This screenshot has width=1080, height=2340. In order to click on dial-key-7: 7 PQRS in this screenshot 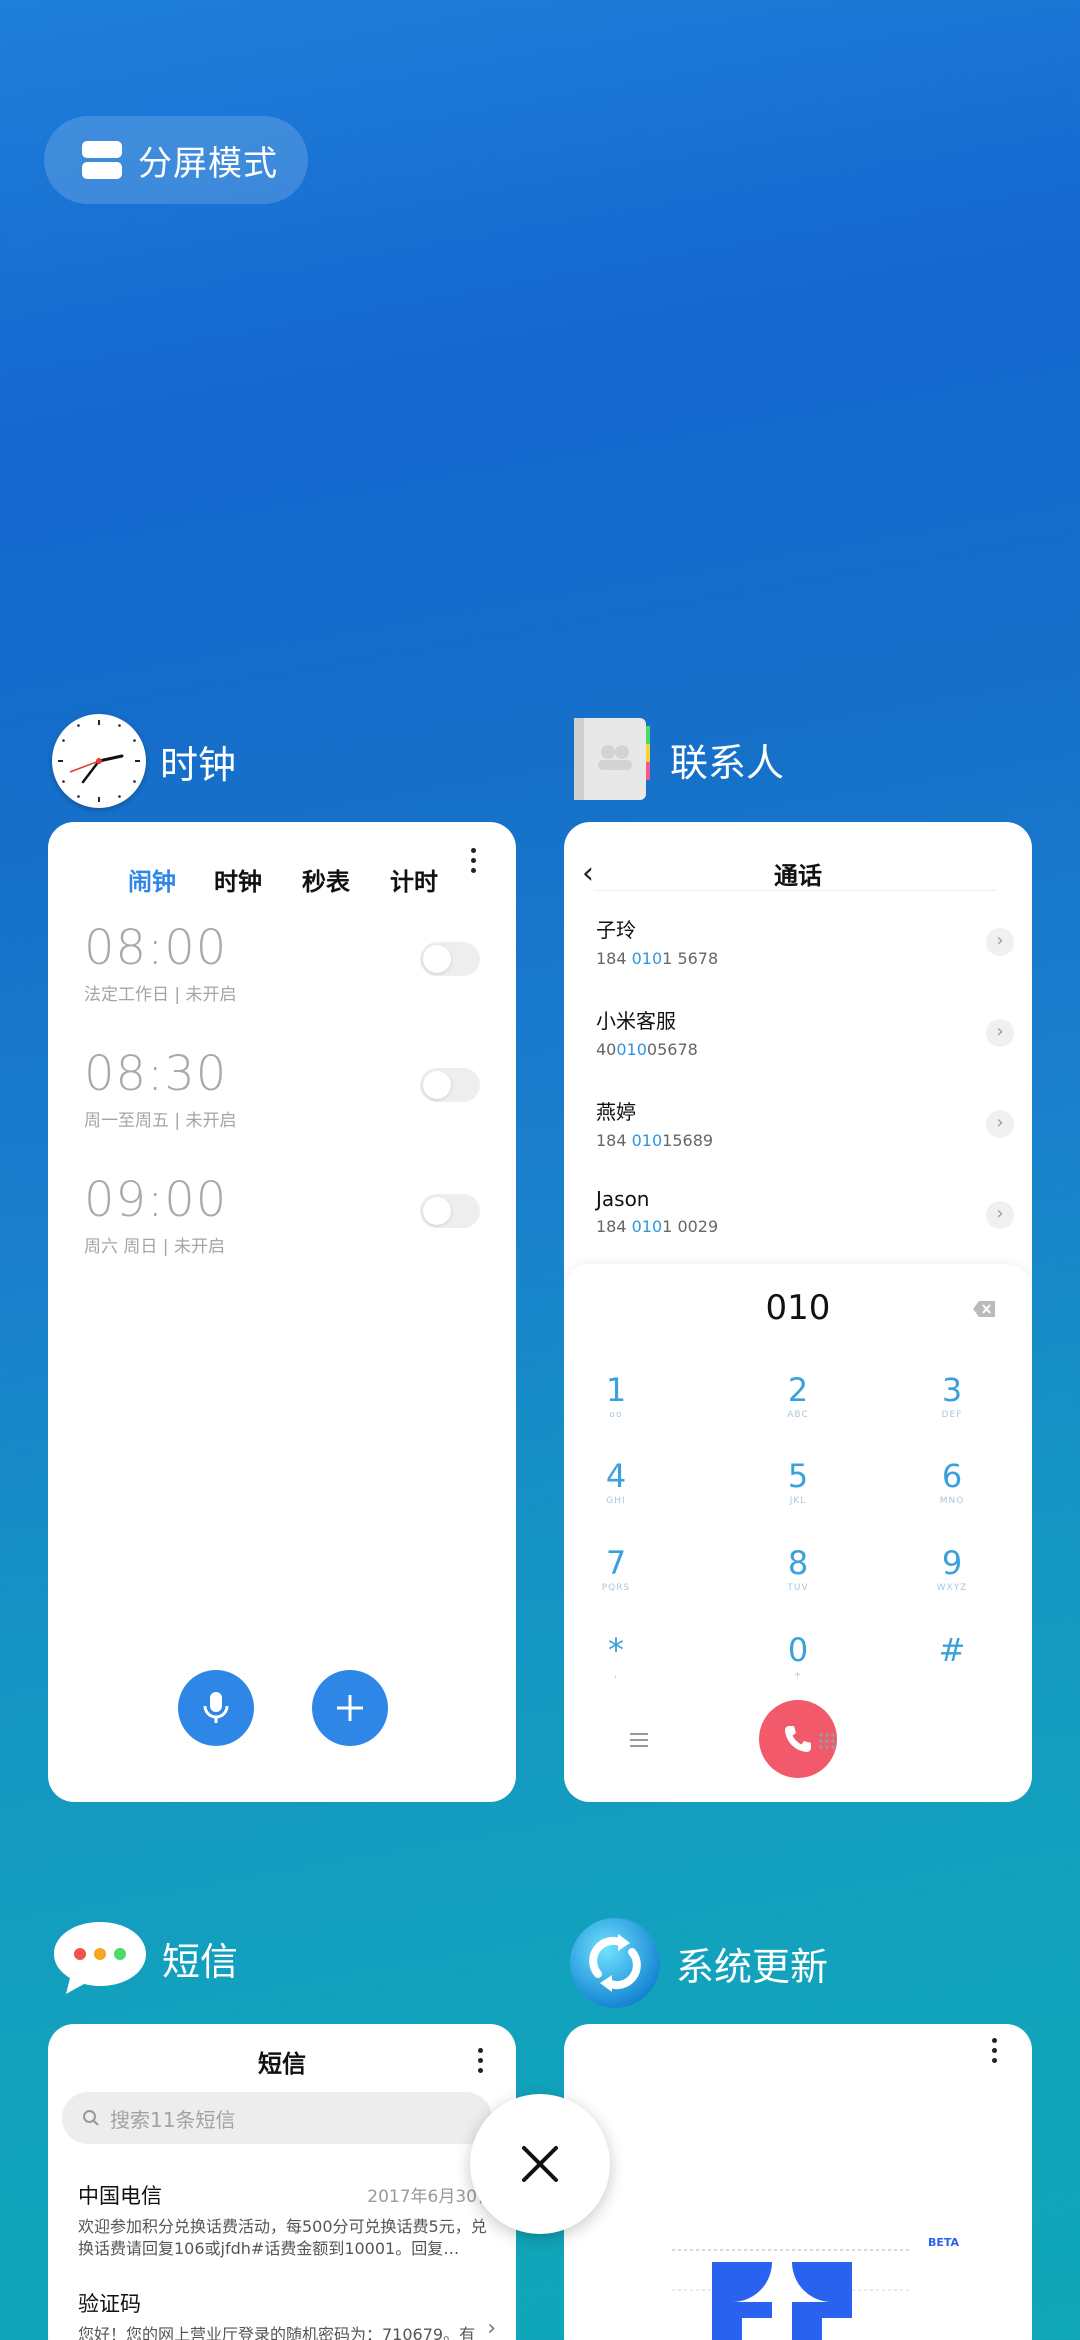, I will do `click(620, 1570)`.